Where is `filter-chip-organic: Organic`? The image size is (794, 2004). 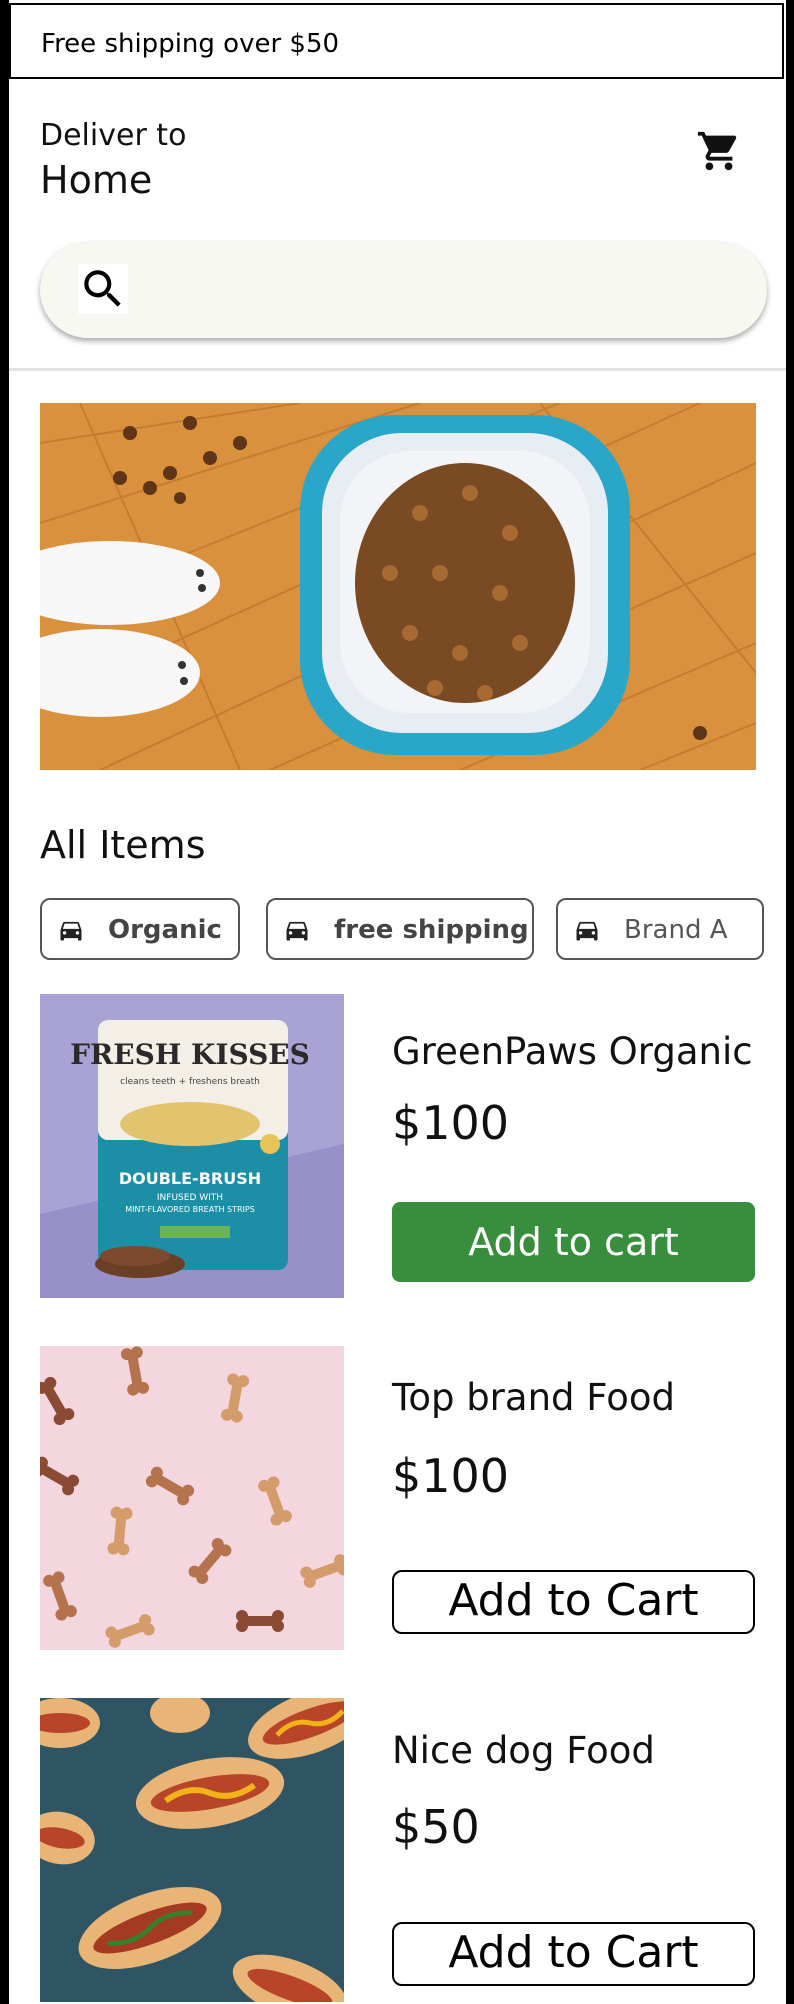
filter-chip-organic: Organic is located at coordinates (140, 929).